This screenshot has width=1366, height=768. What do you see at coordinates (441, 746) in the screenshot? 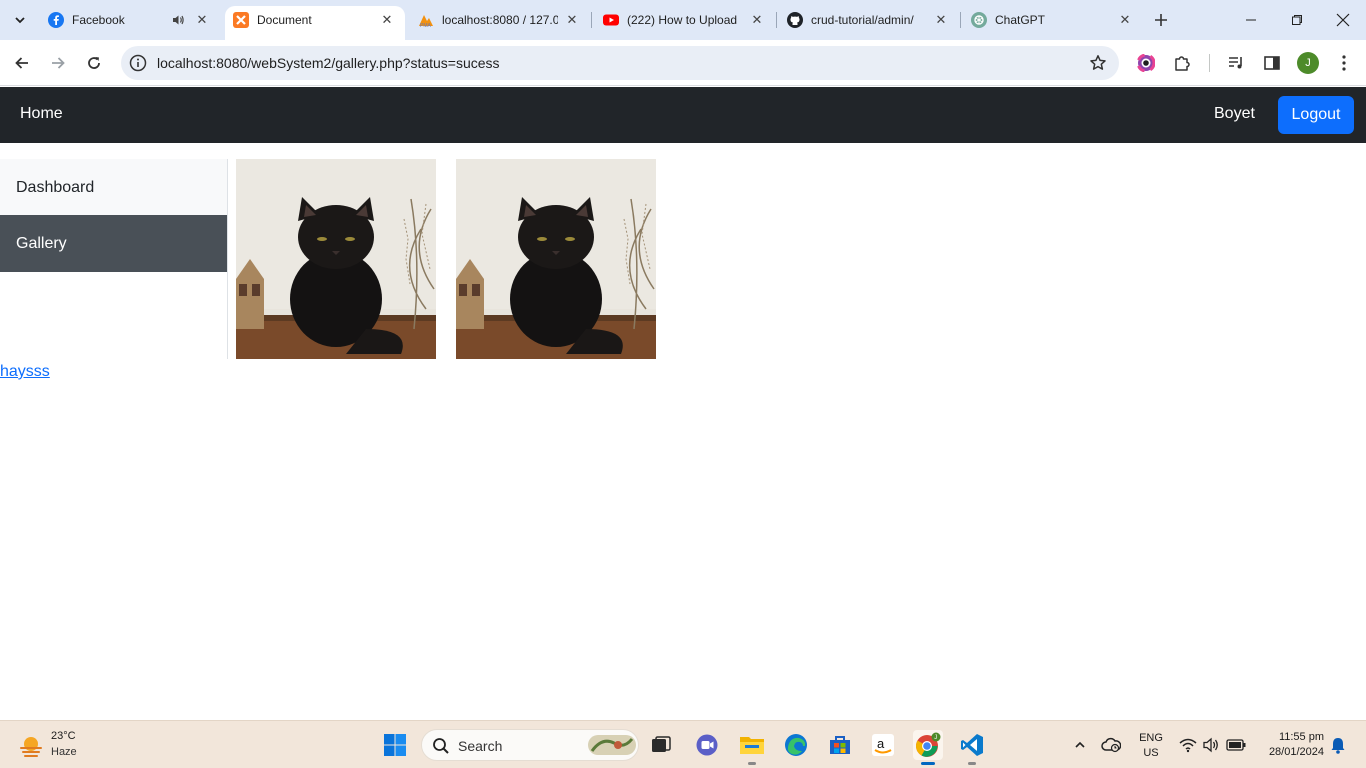
I see `search-icon` at bounding box center [441, 746].